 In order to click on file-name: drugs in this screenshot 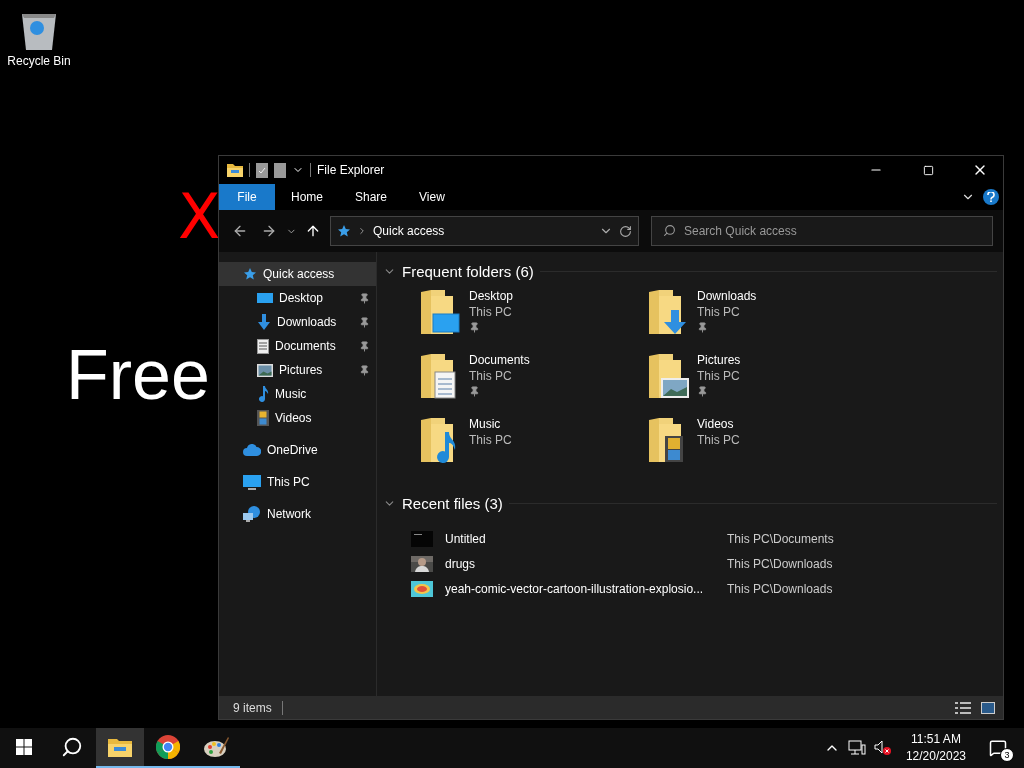, I will do `click(580, 563)`.